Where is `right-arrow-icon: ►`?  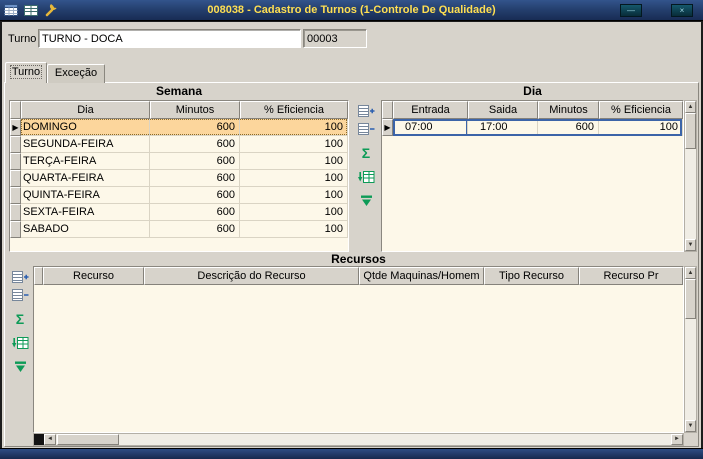 right-arrow-icon: ► is located at coordinates (677, 439).